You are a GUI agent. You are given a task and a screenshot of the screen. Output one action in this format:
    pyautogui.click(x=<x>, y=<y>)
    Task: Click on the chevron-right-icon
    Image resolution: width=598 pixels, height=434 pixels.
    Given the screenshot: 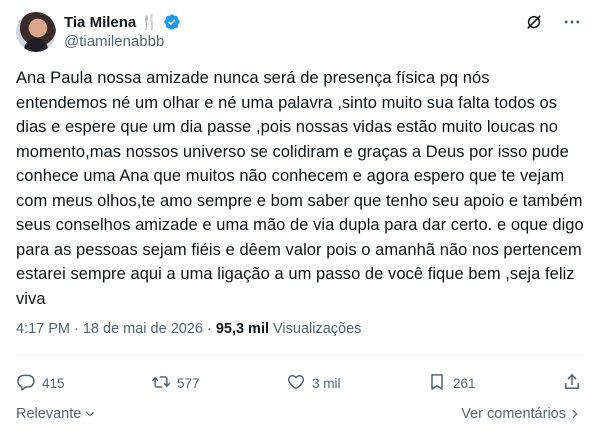 What is the action you would take?
    pyautogui.click(x=575, y=414)
    